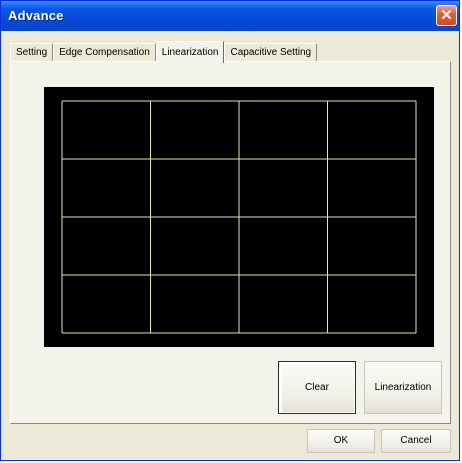 The image size is (462, 463). Describe the element at coordinates (341, 441) in the screenshot. I see `ok-button: OK` at that location.